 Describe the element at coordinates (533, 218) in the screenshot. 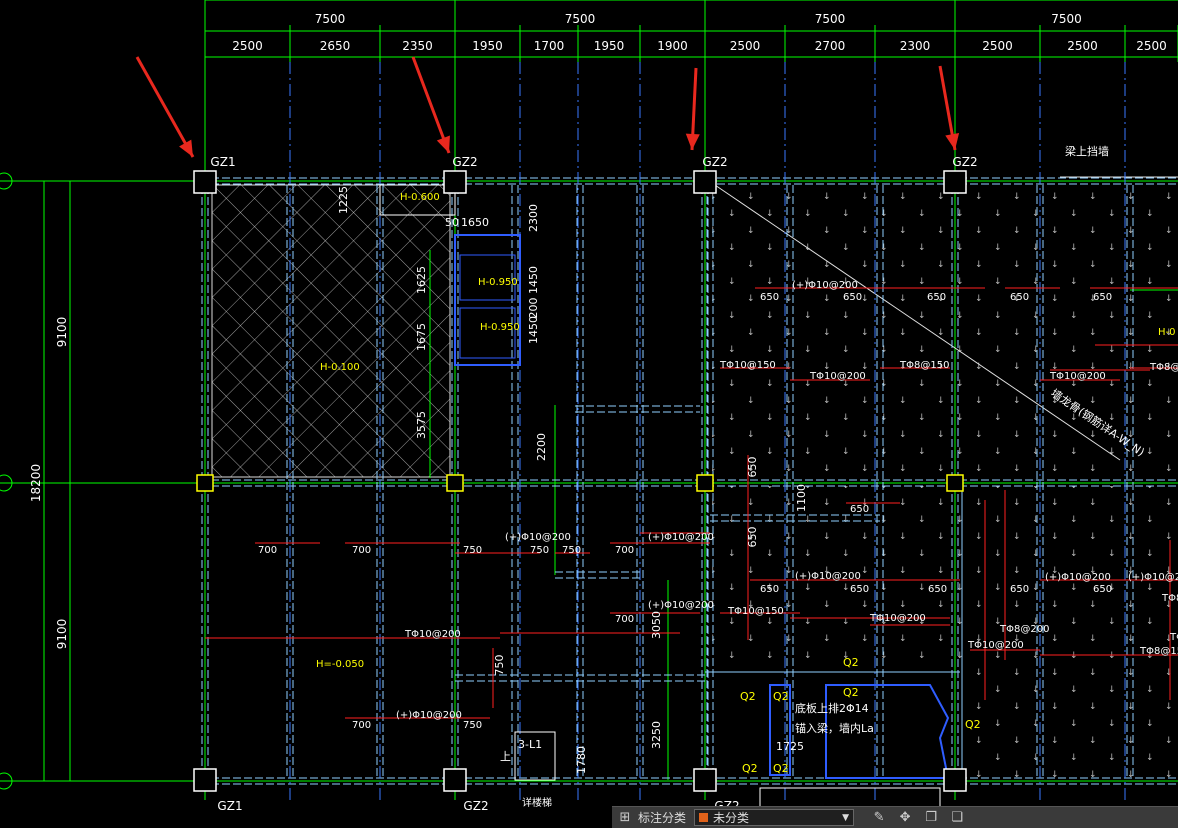

I see `interior-dim-label: 2300` at that location.